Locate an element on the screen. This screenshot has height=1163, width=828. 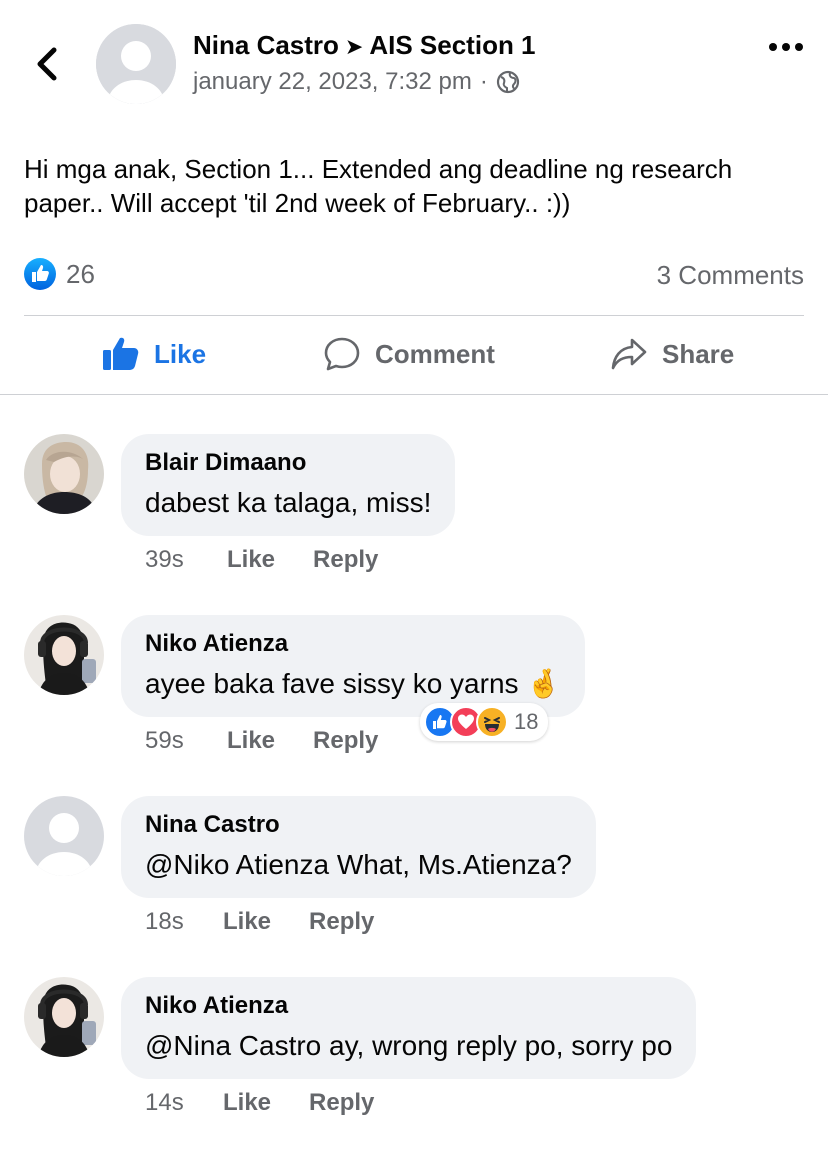
comment-button: Comment is located at coordinates (575, 354).